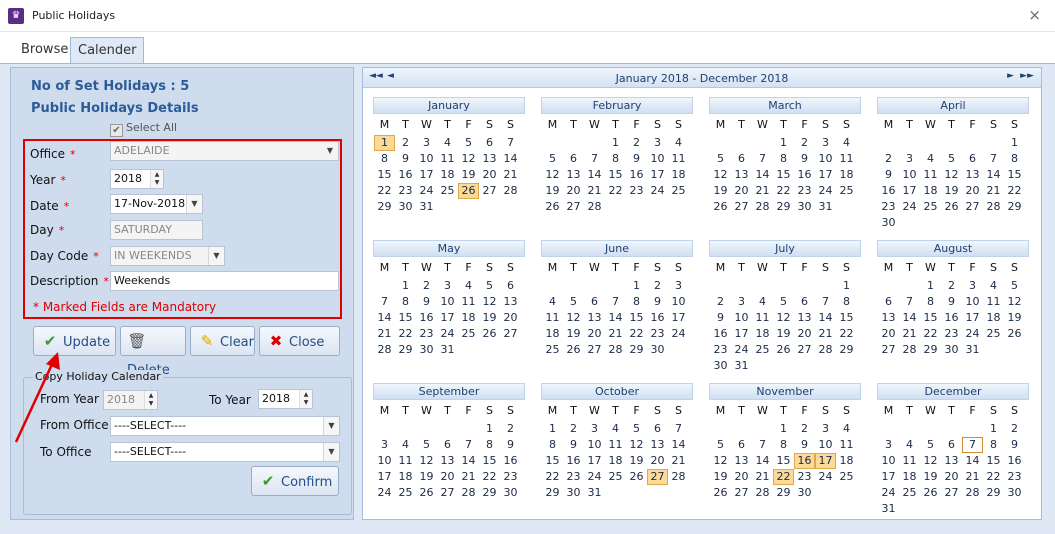 The width and height of the screenshot is (1055, 534). Describe the element at coordinates (594, 318) in the screenshot. I see `day-cell: 13` at that location.